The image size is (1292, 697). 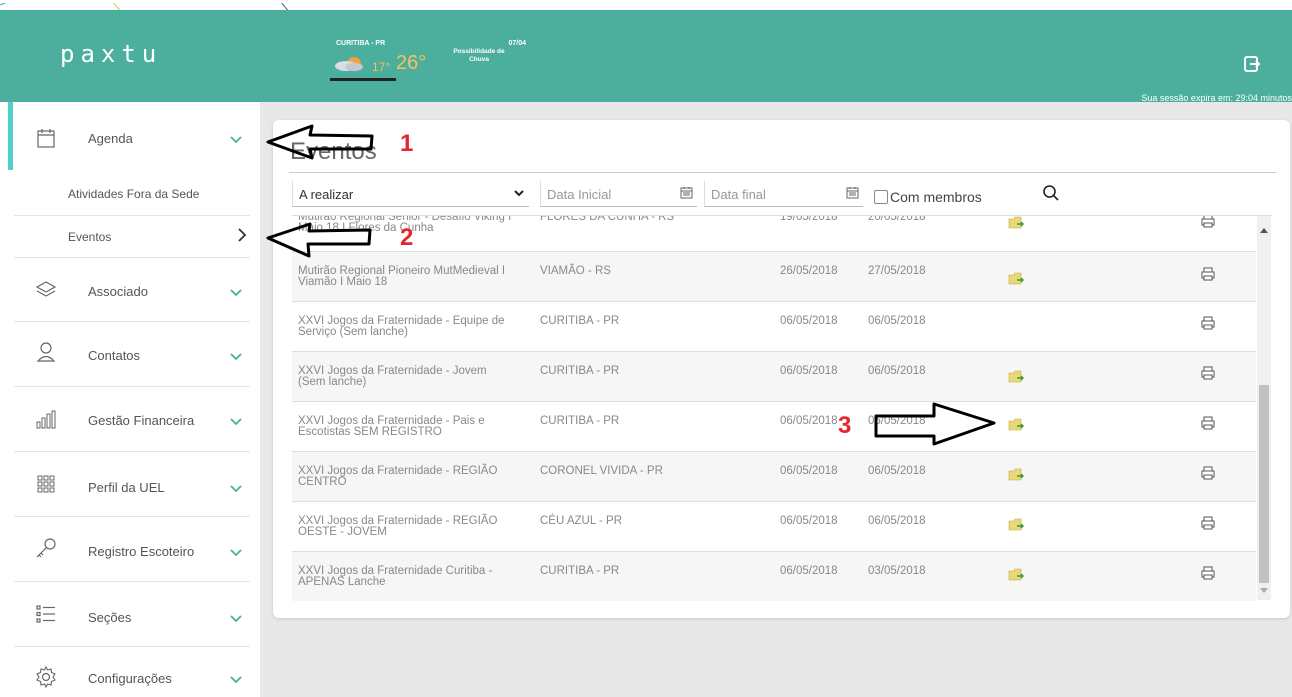 What do you see at coordinates (410, 194) in the screenshot?
I see `status-select: A realizar` at bounding box center [410, 194].